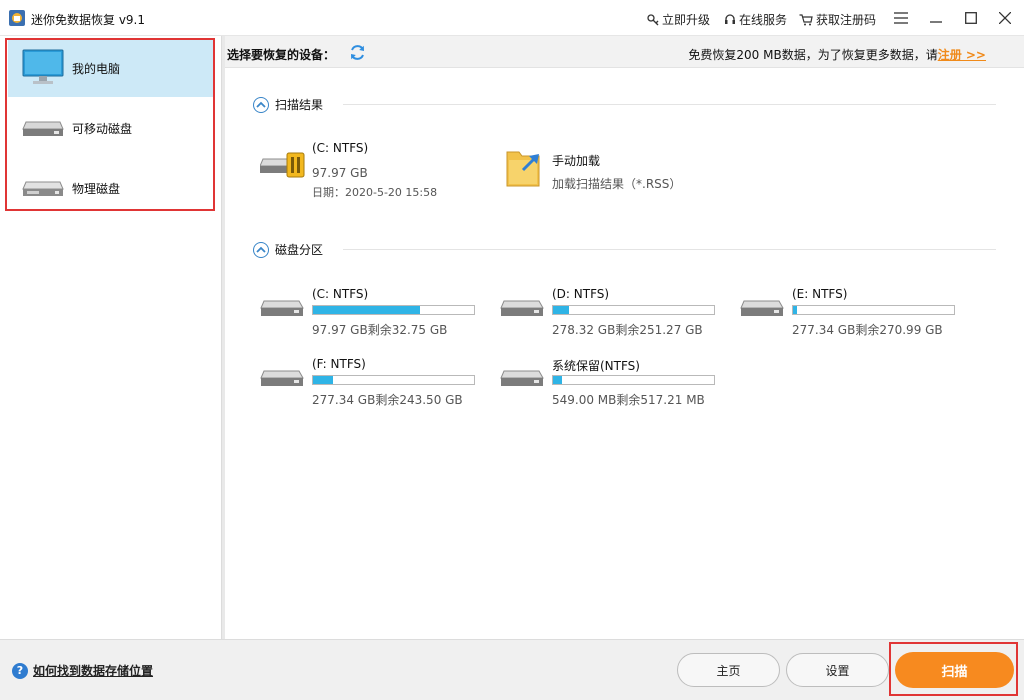  What do you see at coordinates (299, 105) in the screenshot?
I see `scan-results-title: 扫描结果` at bounding box center [299, 105].